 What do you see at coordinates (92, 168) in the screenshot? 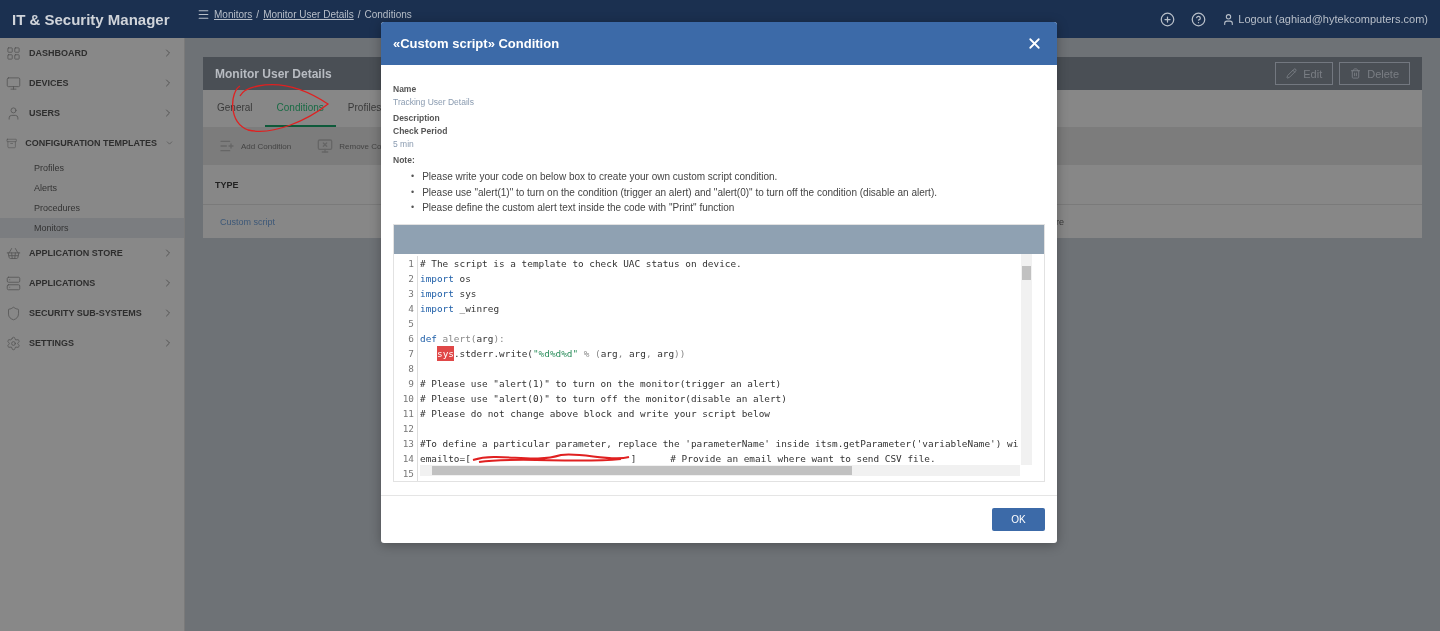
I see `sidebar-subitem: Profiles` at bounding box center [92, 168].